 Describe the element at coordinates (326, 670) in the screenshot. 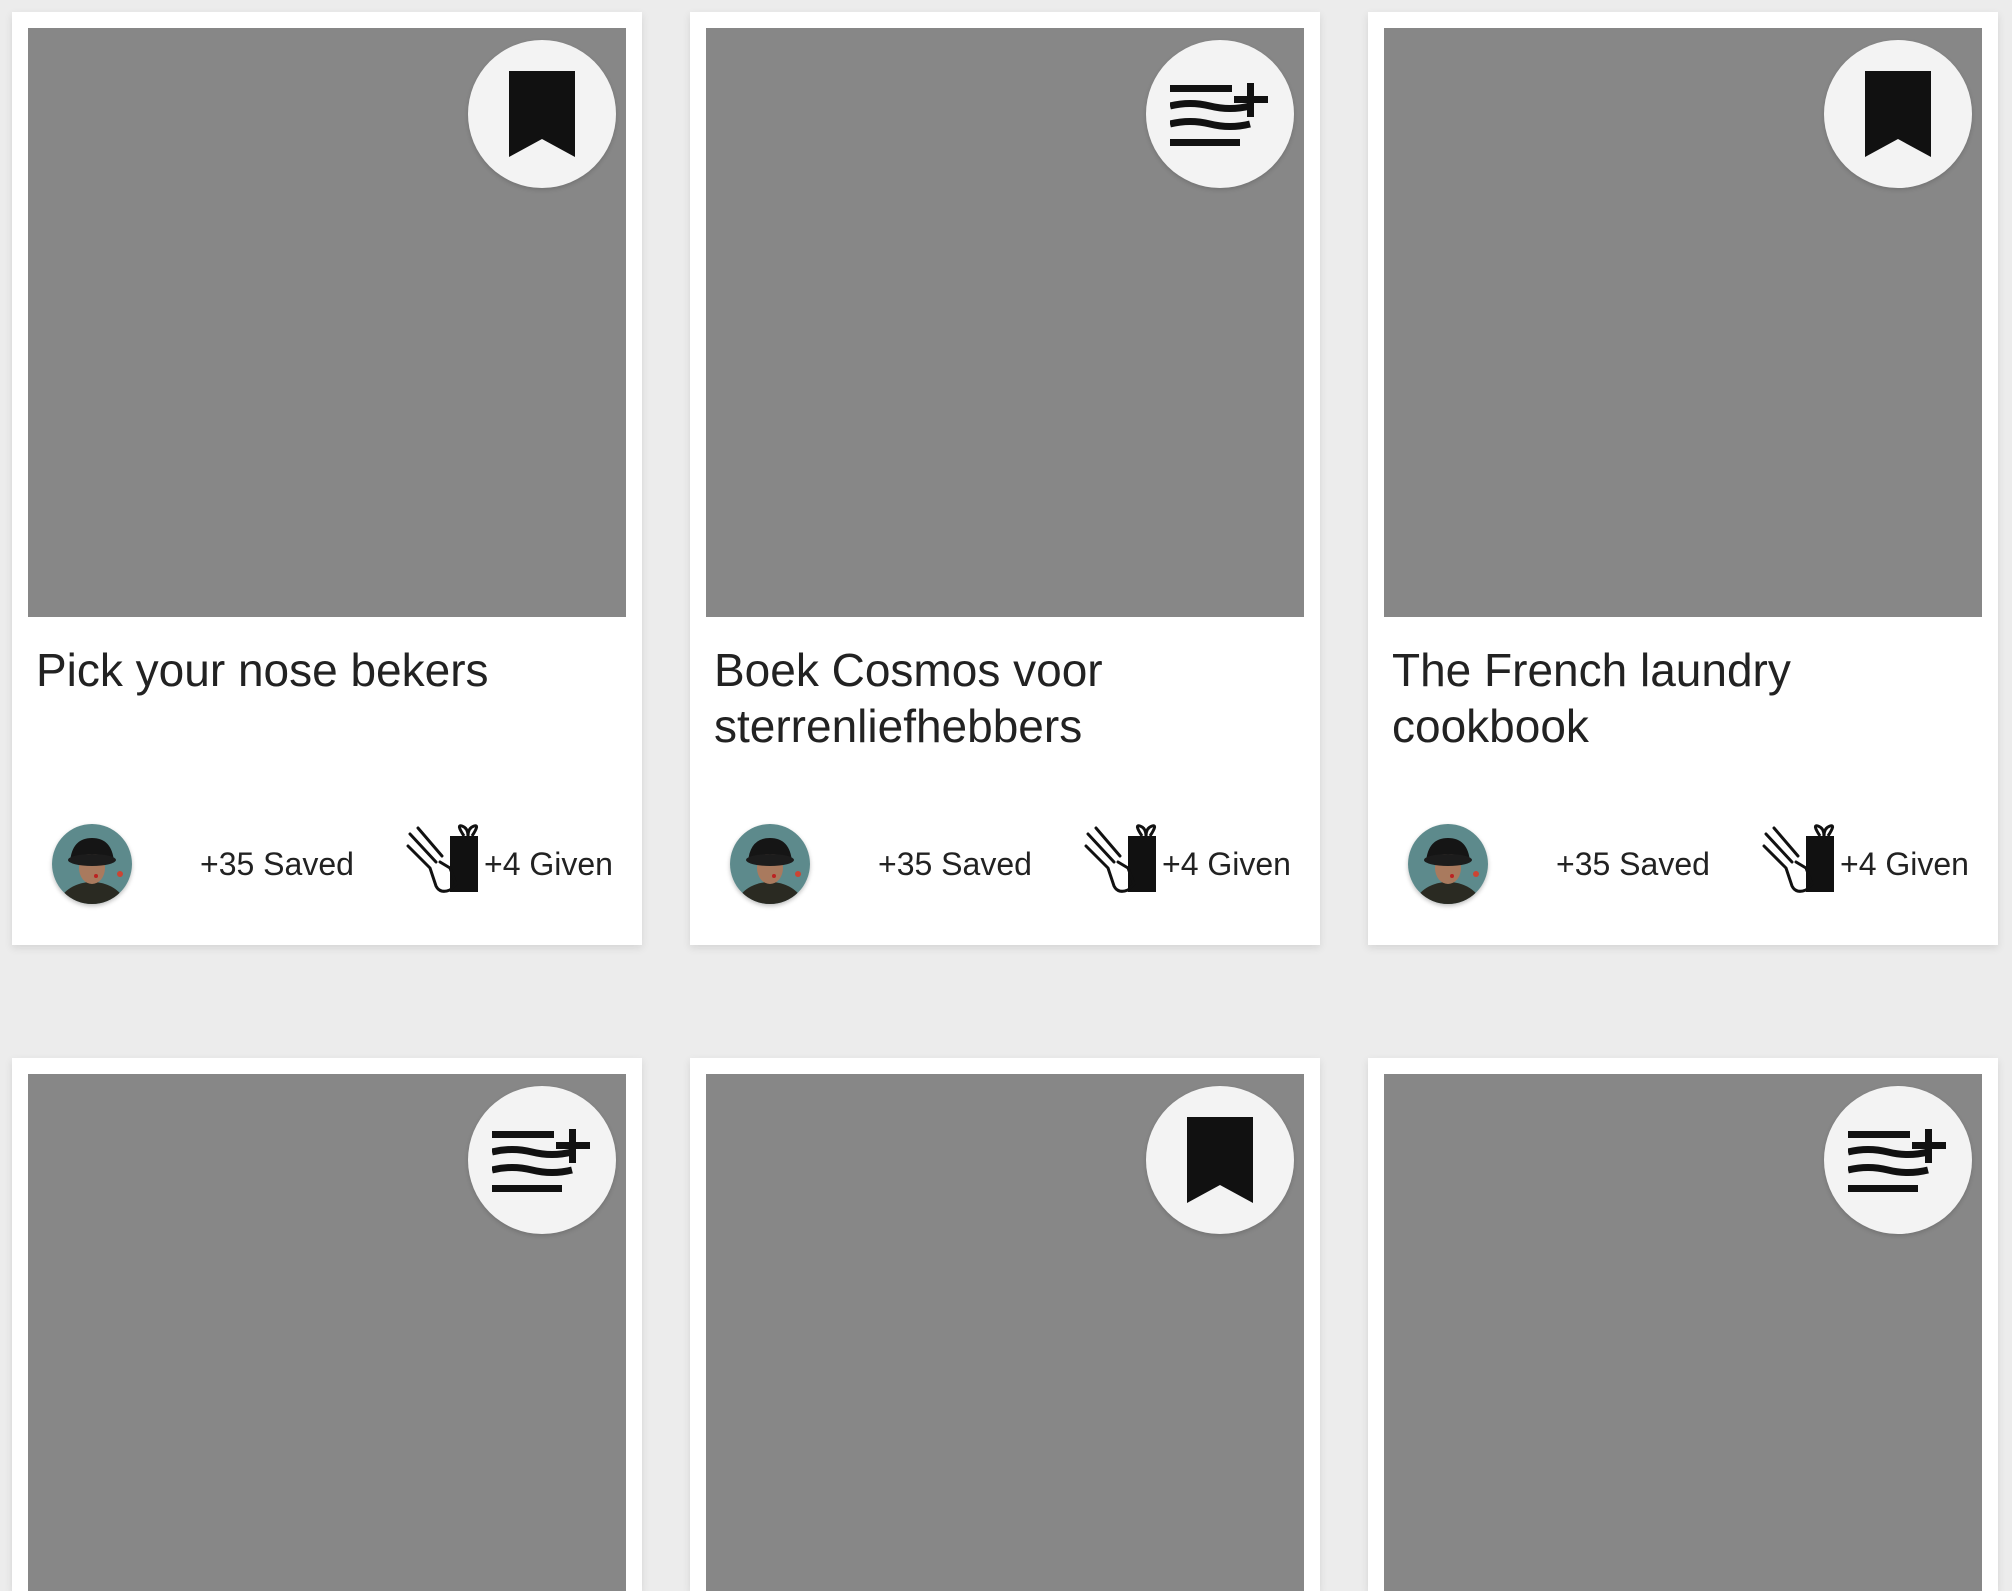

I see `product-title: Pick your nose bekers` at that location.